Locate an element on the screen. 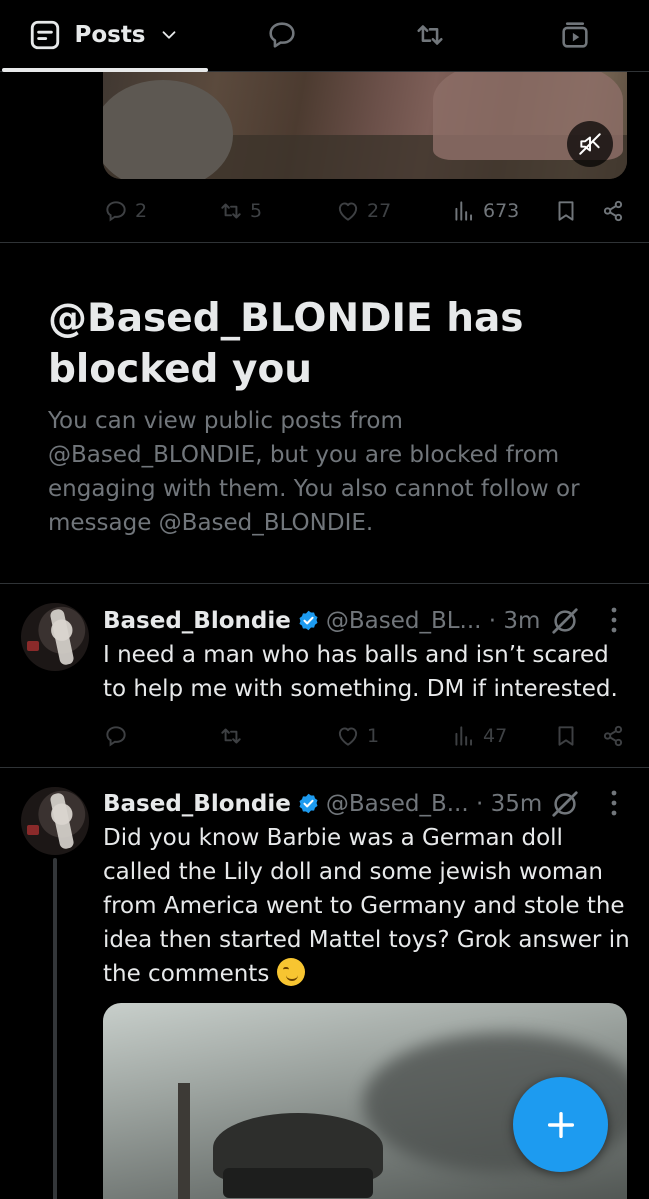  tab-posts: Posts is located at coordinates (104, 35).